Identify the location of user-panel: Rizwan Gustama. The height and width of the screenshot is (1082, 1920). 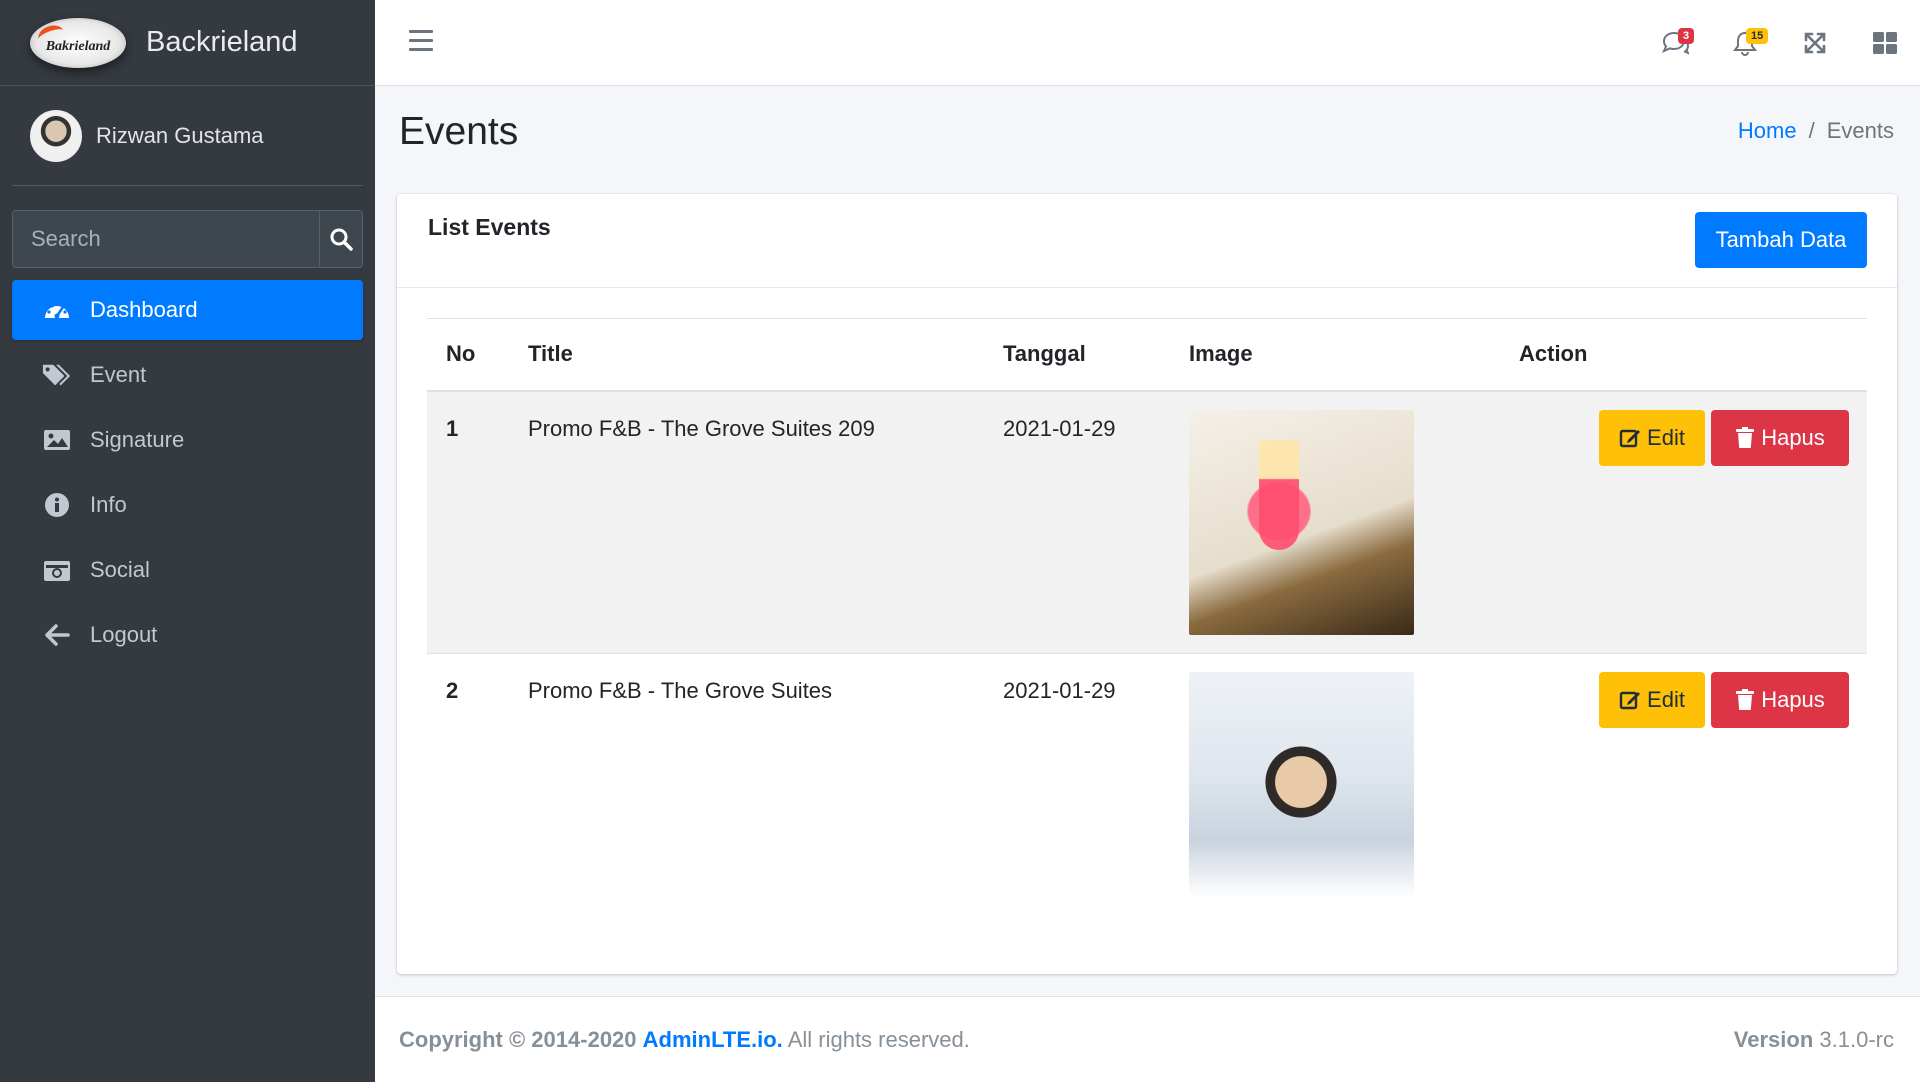
(187, 136).